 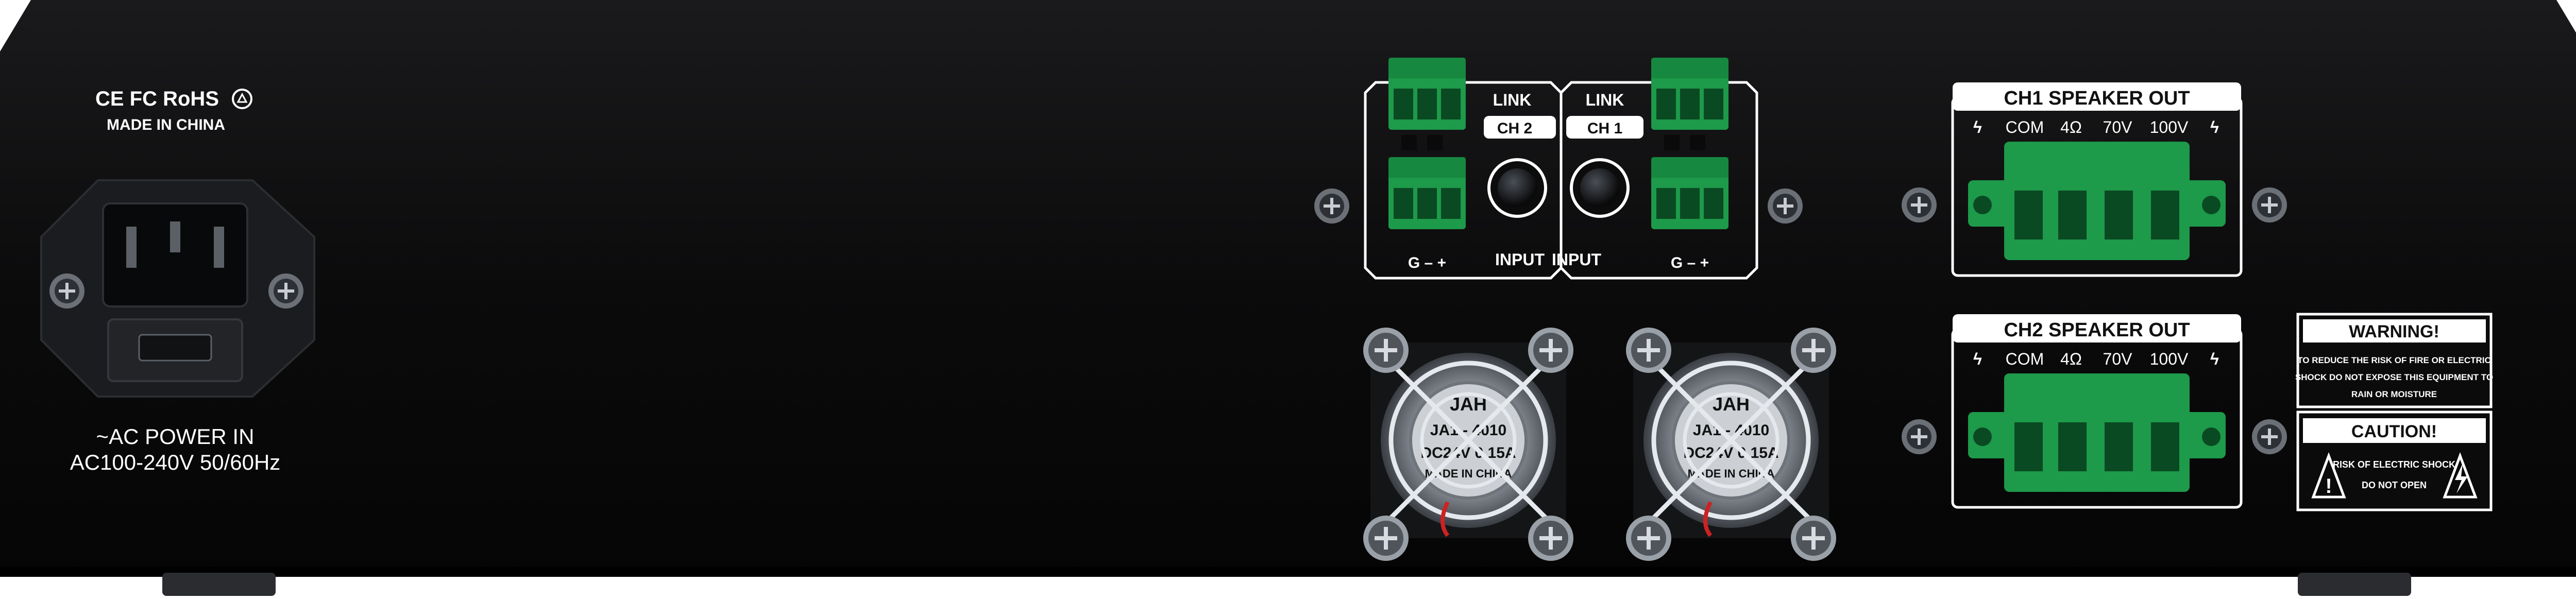 I want to click on caution-line2: DO NOT OPEN, so click(x=2394, y=485).